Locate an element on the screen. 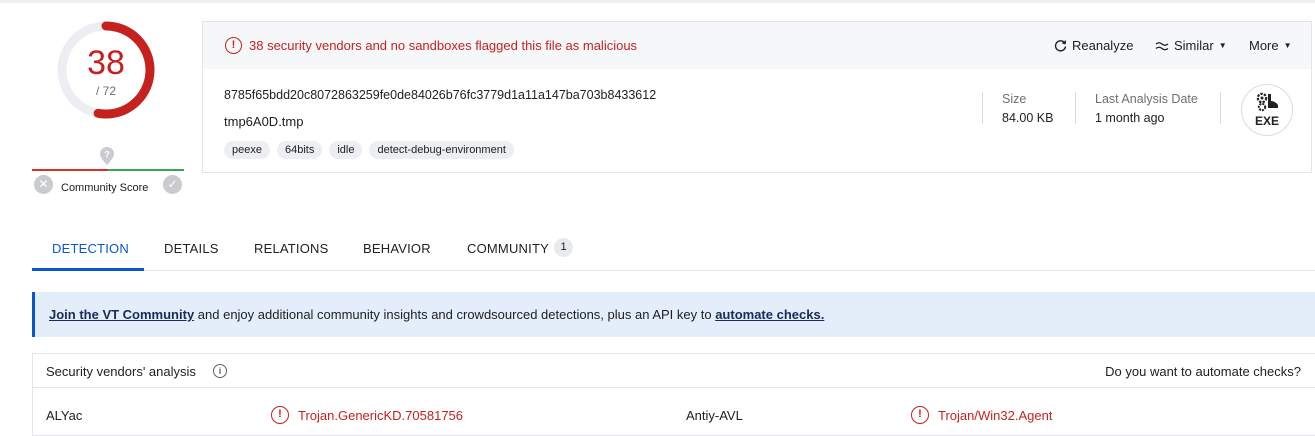 The width and height of the screenshot is (1315, 436). reanalyze-button: Reanalyze is located at coordinates (1093, 45).